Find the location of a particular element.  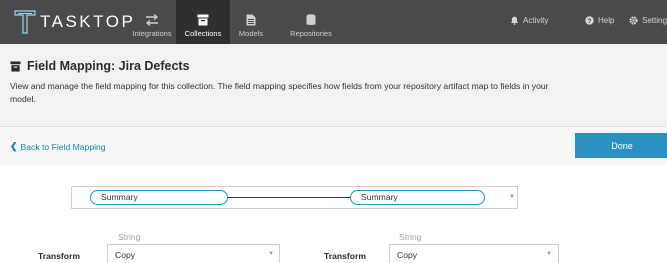

nav-repositories: Repositories is located at coordinates (311, 22).